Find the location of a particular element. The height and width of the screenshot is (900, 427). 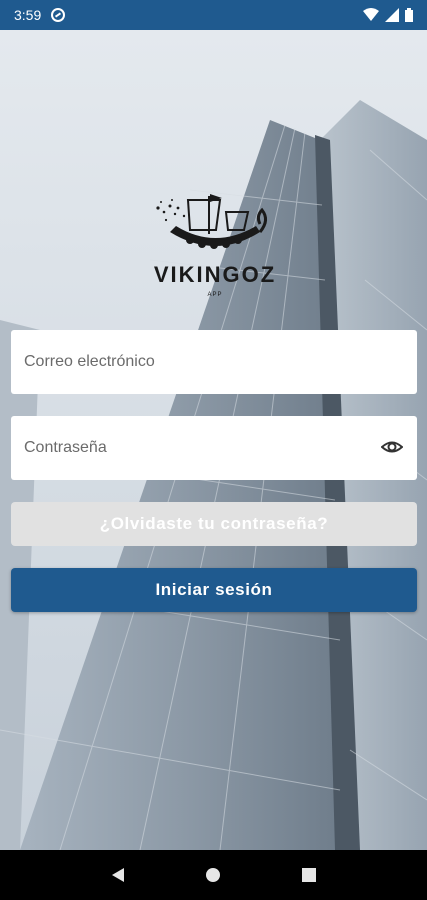

password-field: Contraseña is located at coordinates (214, 448).